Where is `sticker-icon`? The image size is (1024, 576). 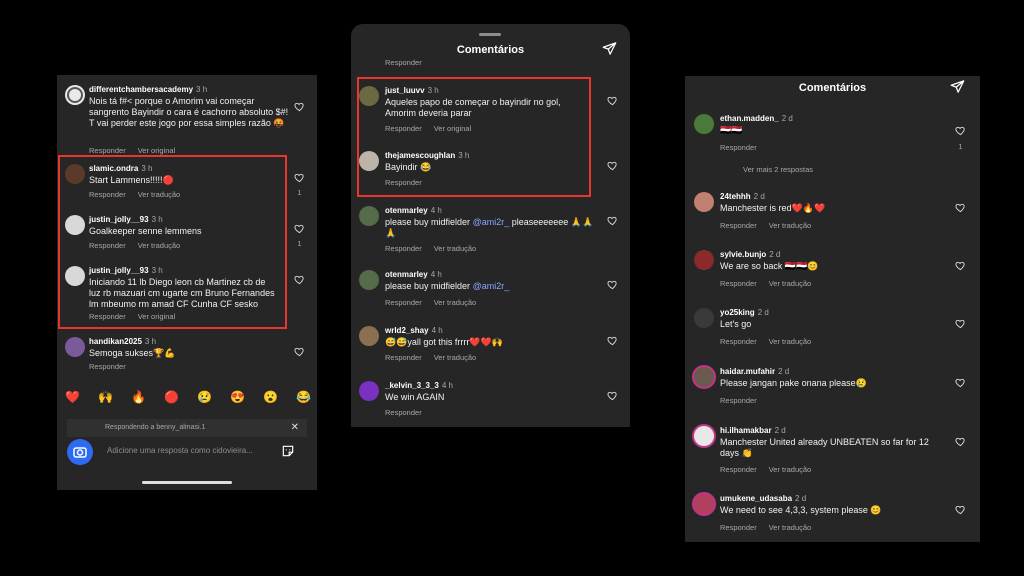
sticker-icon is located at coordinates (288, 451).